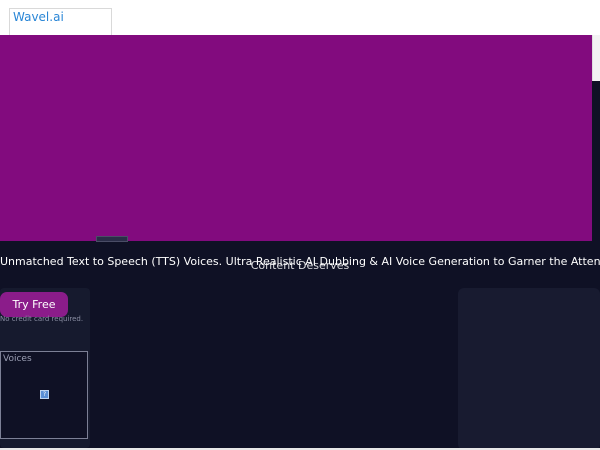  I want to click on voices-label: Voices, so click(17, 359).